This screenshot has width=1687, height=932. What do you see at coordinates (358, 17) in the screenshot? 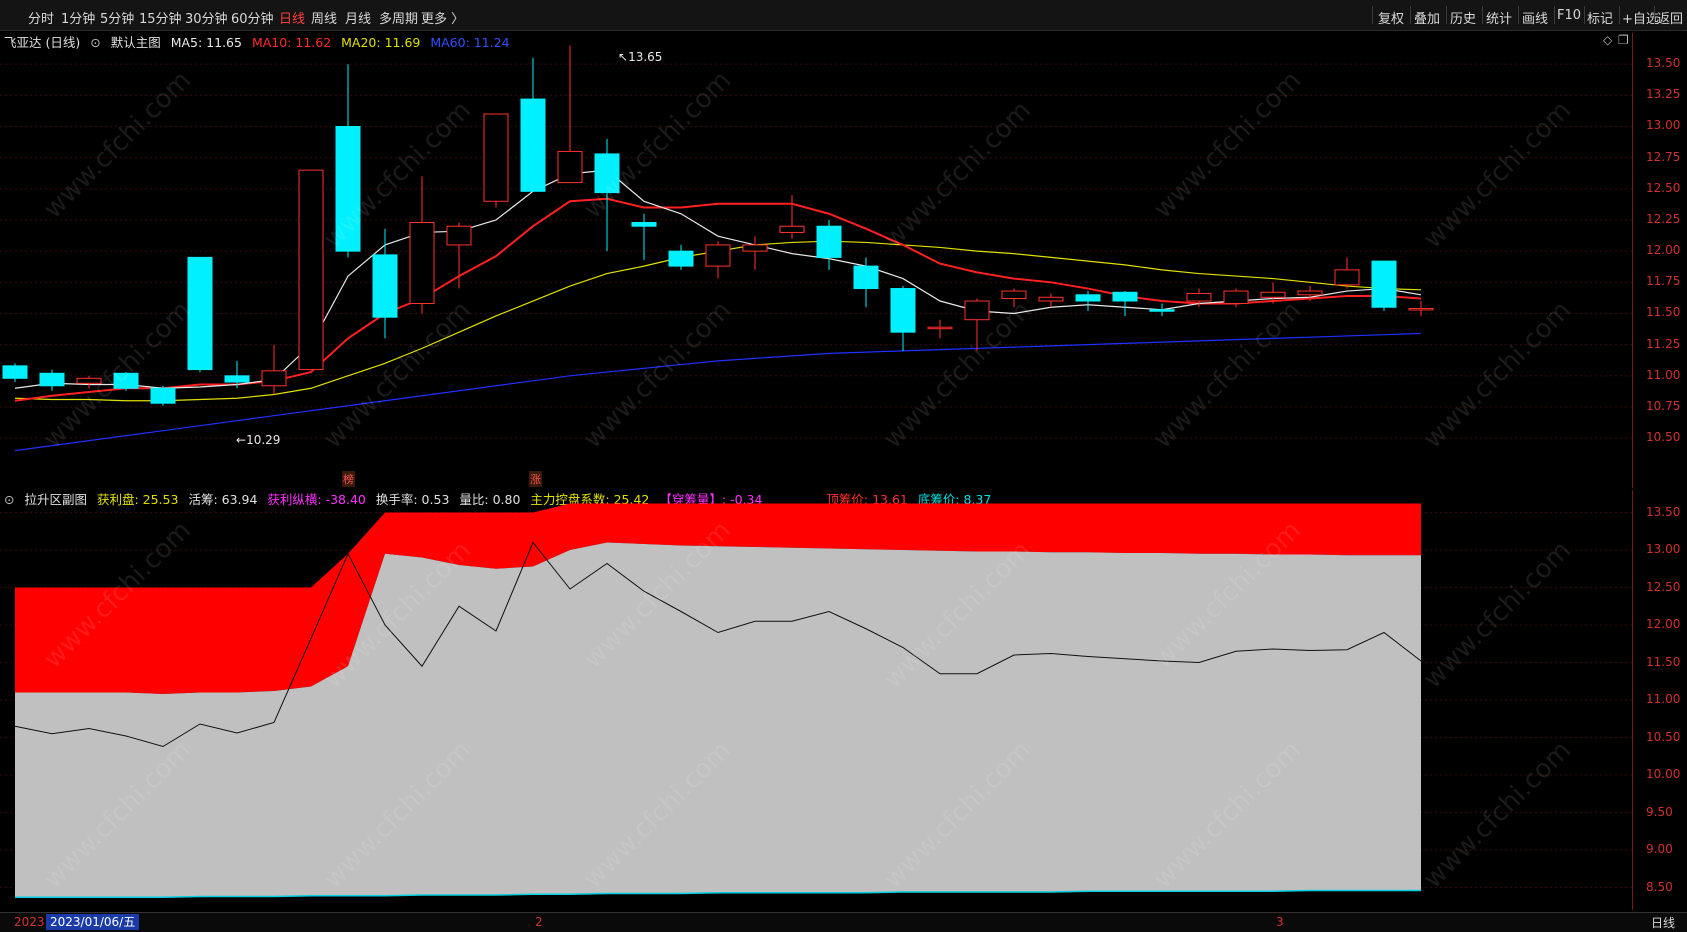
I see `period-tab-monthly: 月线` at bounding box center [358, 17].